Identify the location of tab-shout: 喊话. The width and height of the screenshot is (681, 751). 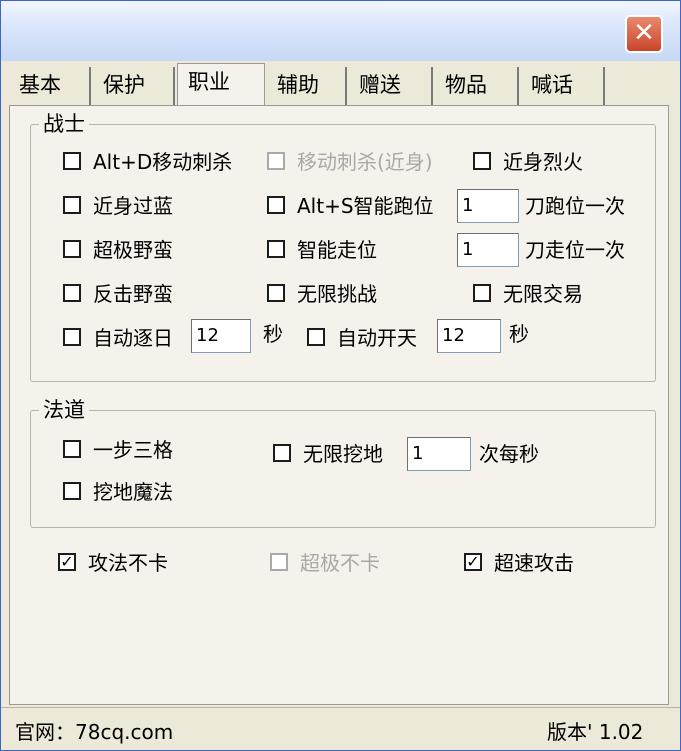
(563, 86).